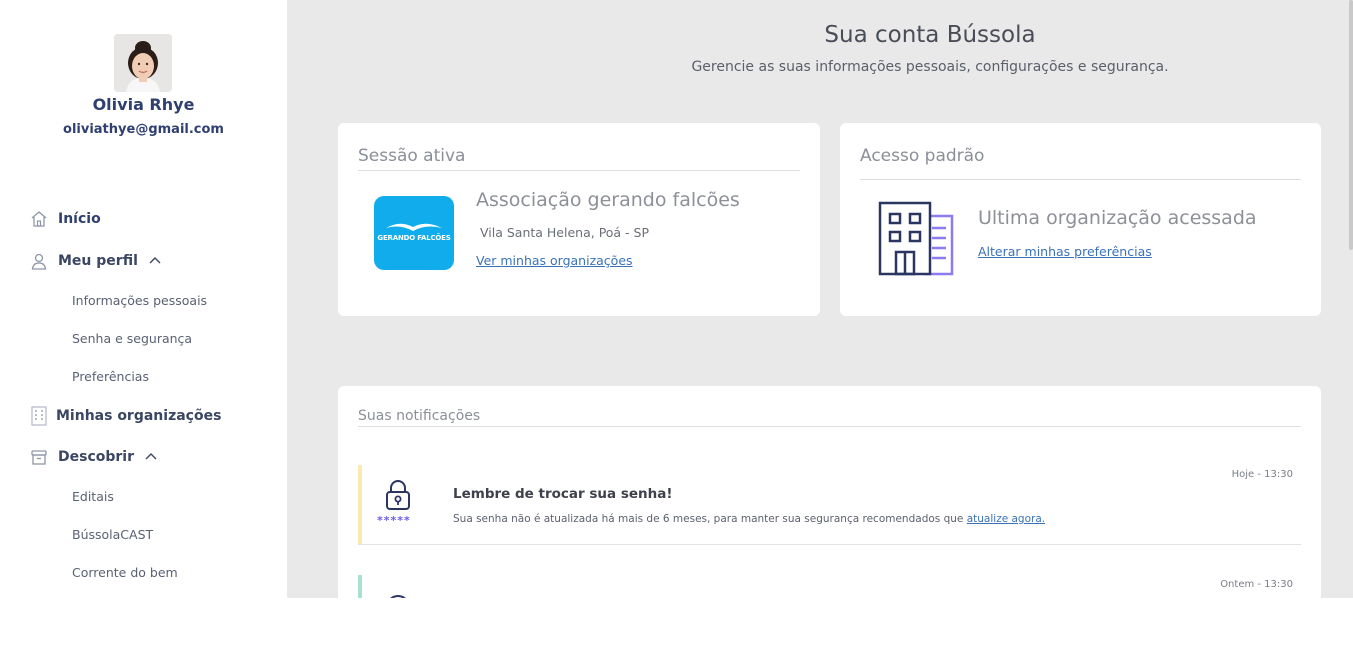 The height and width of the screenshot is (648, 1353). Describe the element at coordinates (1256, 584) in the screenshot. I see `notification-time: Ontem - 13:30` at that location.